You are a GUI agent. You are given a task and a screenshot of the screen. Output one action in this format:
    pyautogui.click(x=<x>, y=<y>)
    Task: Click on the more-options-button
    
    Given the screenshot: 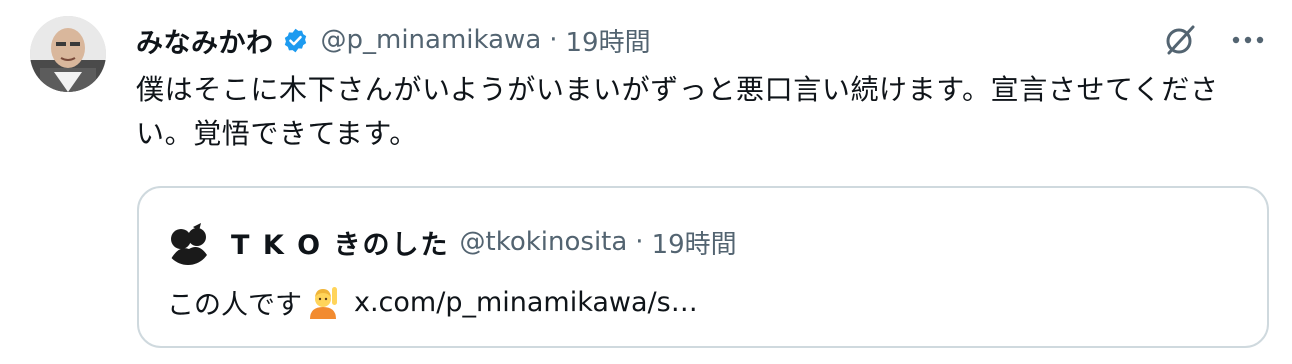 What is the action you would take?
    pyautogui.click(x=1248, y=40)
    